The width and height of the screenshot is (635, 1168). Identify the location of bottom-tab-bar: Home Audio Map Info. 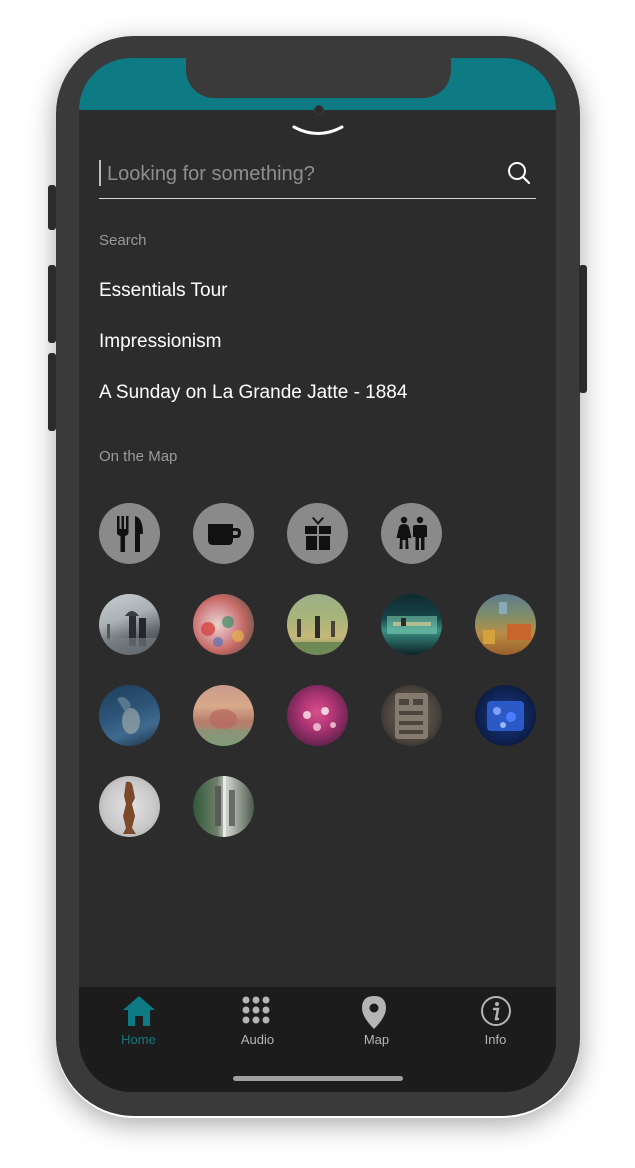
(317, 1039).